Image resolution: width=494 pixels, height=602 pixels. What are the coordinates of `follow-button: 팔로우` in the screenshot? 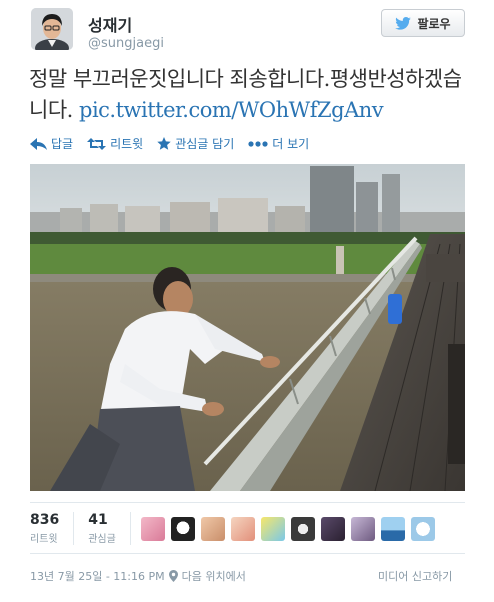 It's located at (423, 23).